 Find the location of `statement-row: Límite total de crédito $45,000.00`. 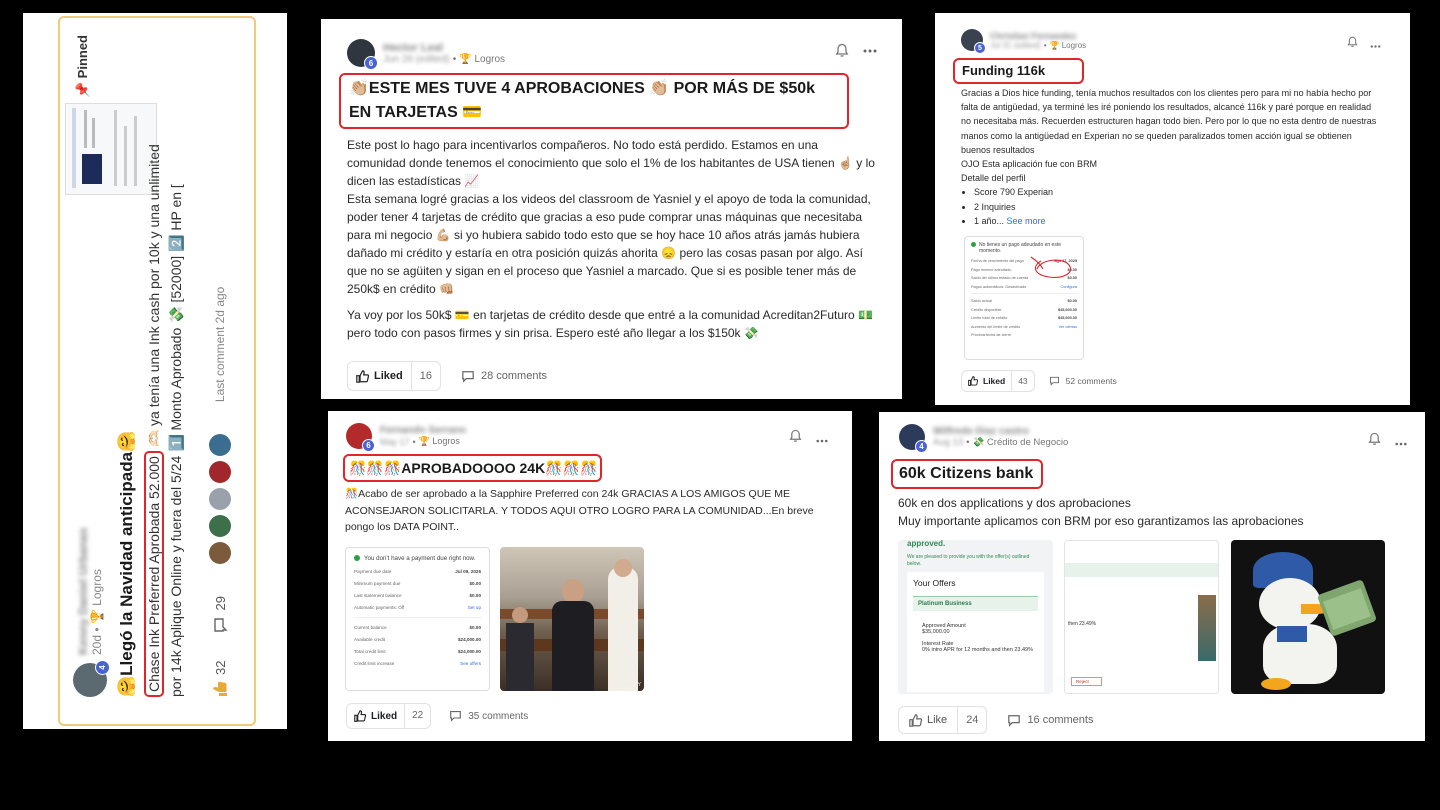

statement-row: Límite total de crédito $45,000.00 is located at coordinates (1024, 318).